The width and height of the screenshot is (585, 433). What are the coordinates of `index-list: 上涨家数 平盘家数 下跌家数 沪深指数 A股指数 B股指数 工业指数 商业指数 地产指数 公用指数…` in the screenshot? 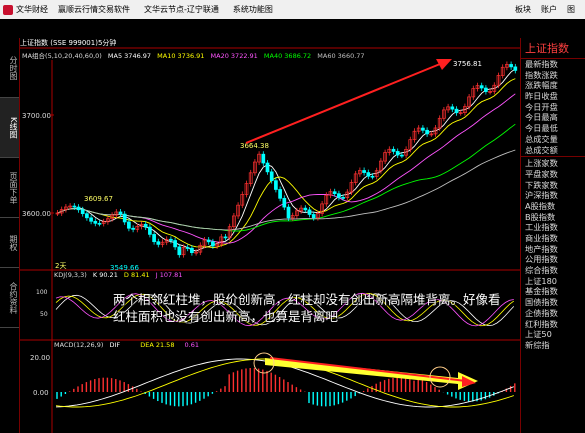 It's located at (553, 254).